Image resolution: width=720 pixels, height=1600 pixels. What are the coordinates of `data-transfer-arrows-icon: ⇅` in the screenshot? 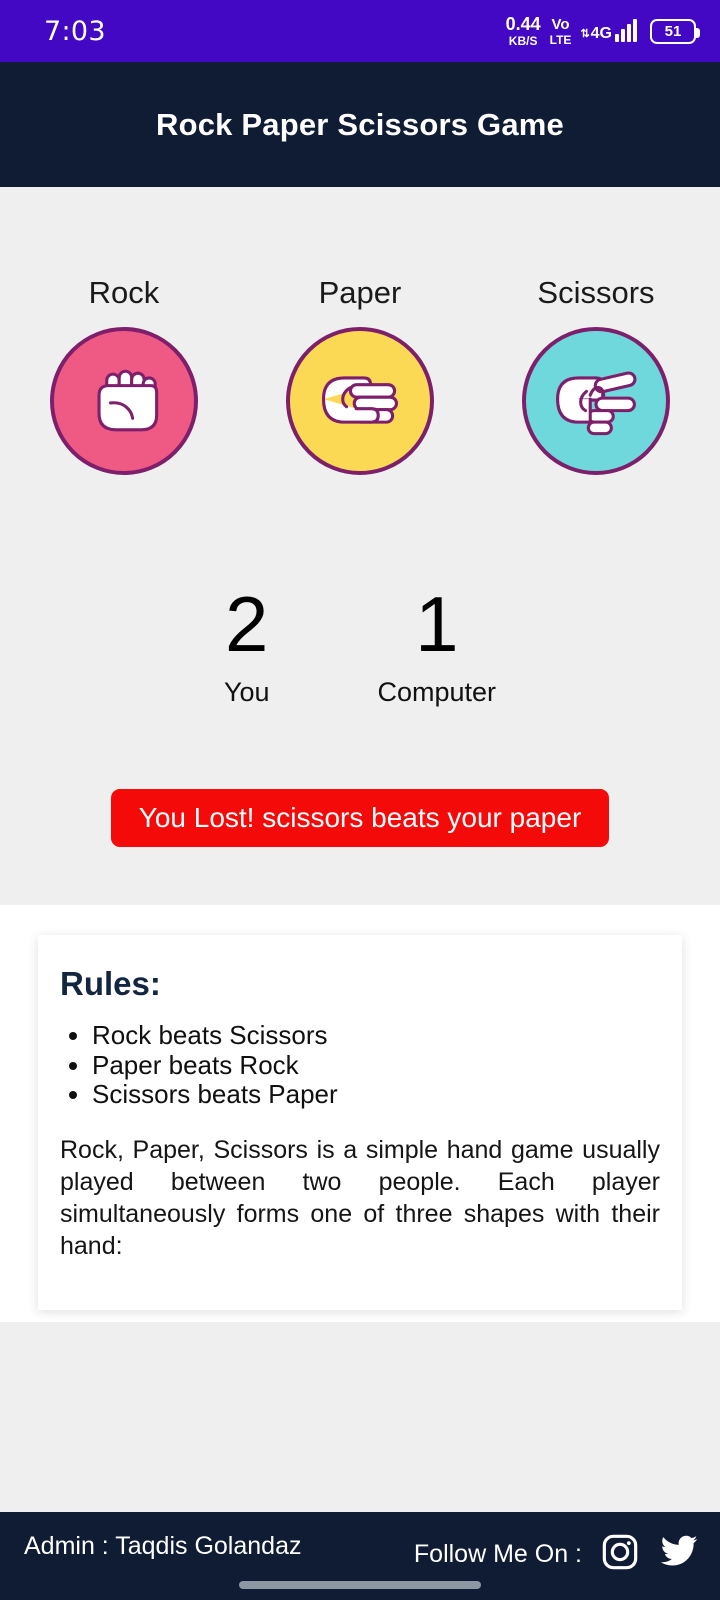 It's located at (585, 34).